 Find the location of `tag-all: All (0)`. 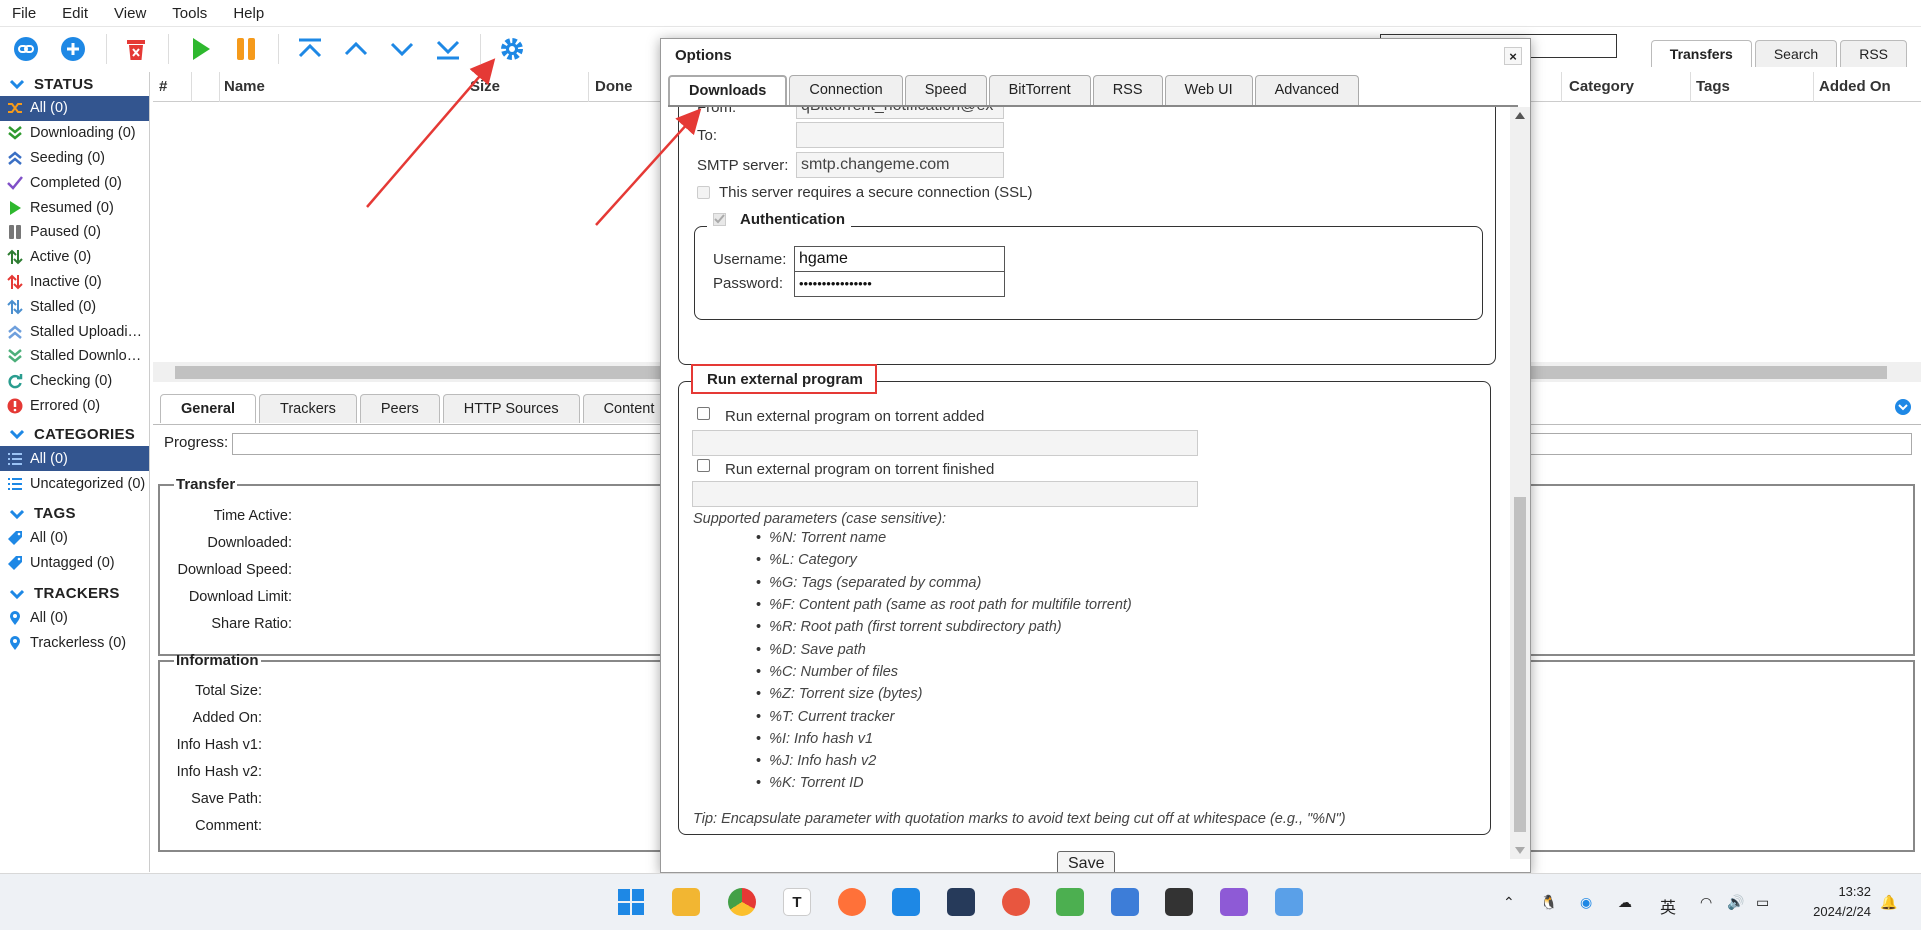

tag-all: All (0) is located at coordinates (74, 538).